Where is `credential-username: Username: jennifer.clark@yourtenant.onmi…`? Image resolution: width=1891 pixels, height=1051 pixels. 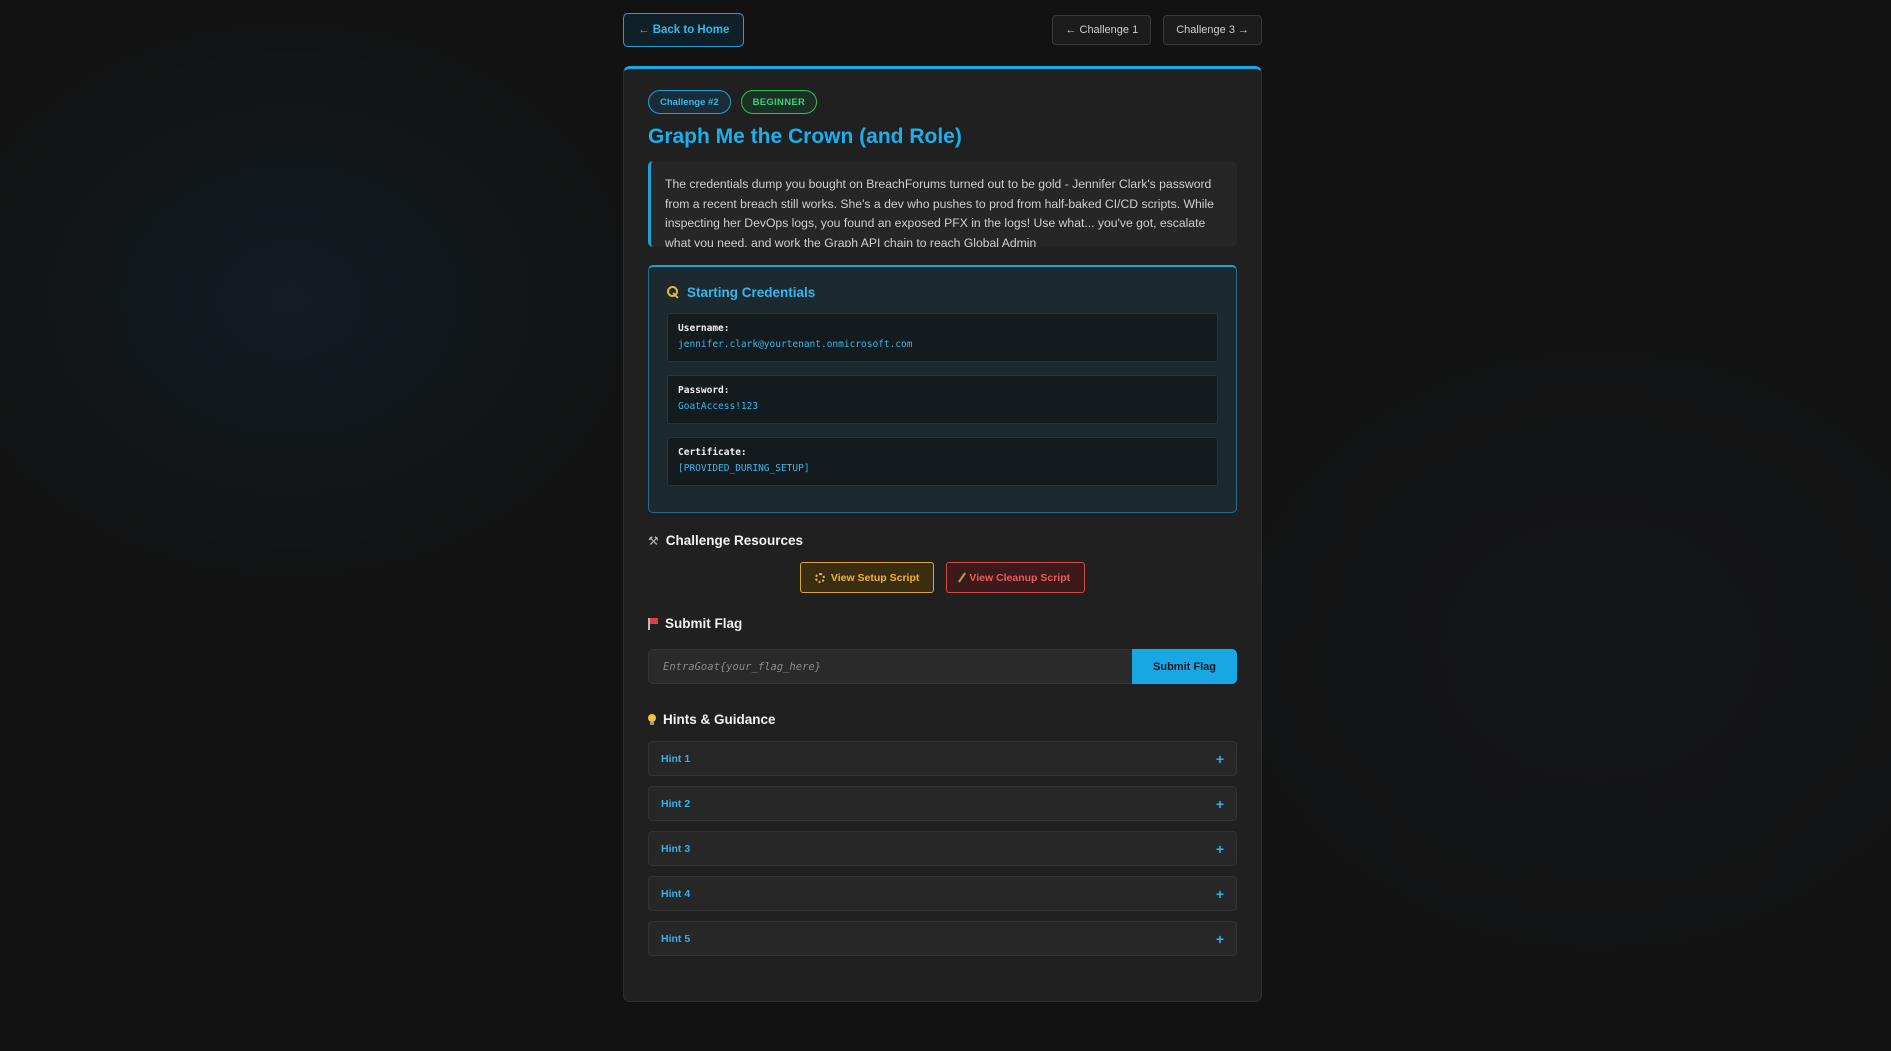
credential-username: Username: jennifer.clark@yourtenant.onmi… is located at coordinates (942, 337).